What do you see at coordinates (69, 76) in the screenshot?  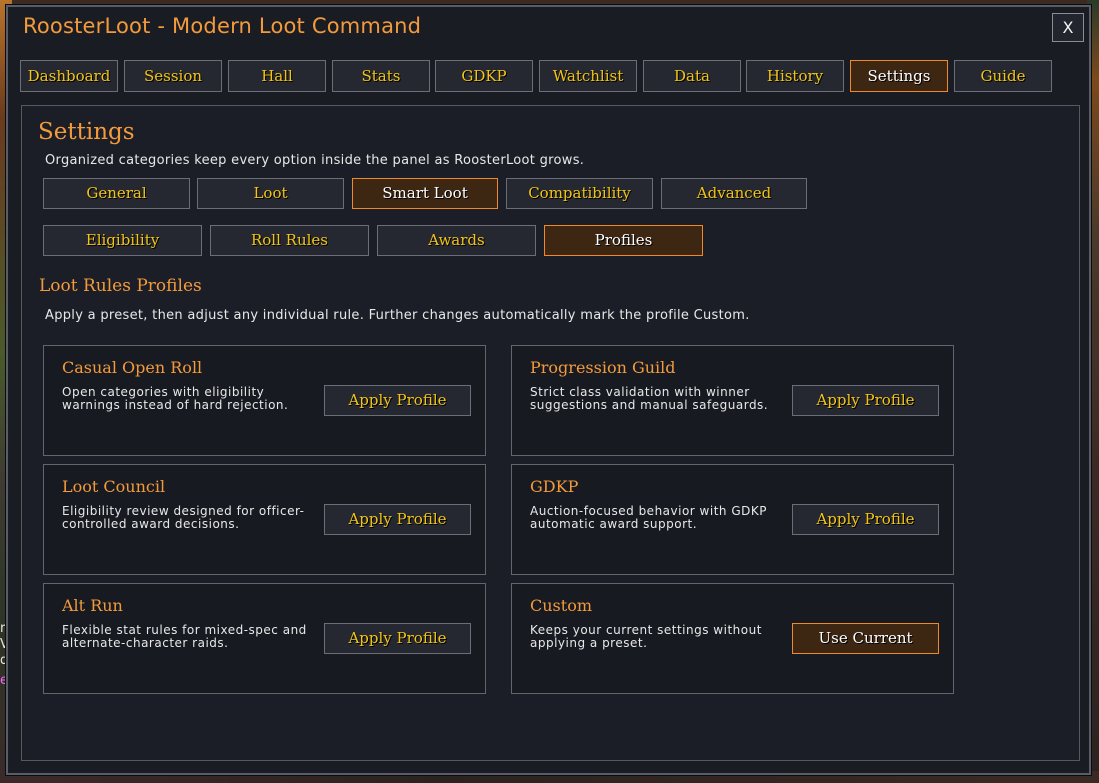 I see `tab-dashboard: Dashboard` at bounding box center [69, 76].